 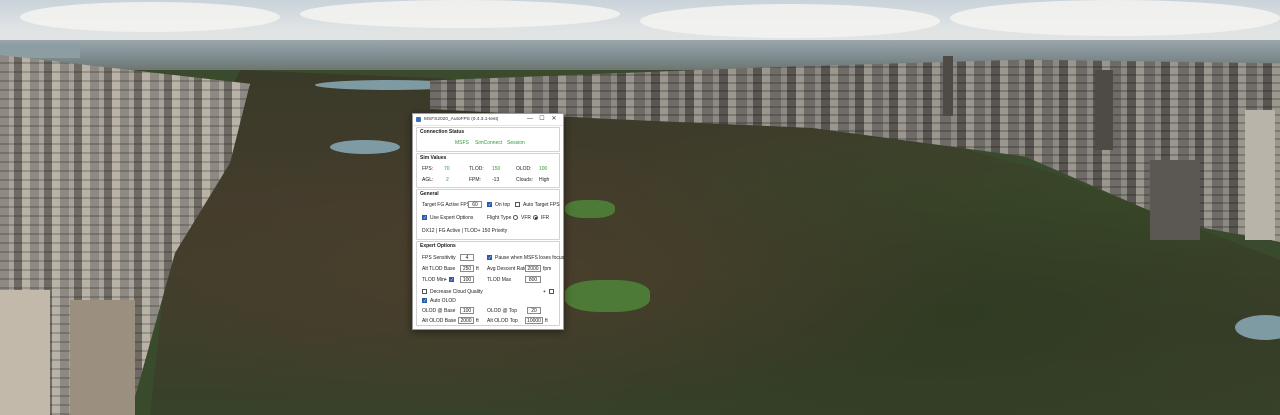 What do you see at coordinates (517, 204) in the screenshot?
I see `auto-target-fps-checkbox` at bounding box center [517, 204].